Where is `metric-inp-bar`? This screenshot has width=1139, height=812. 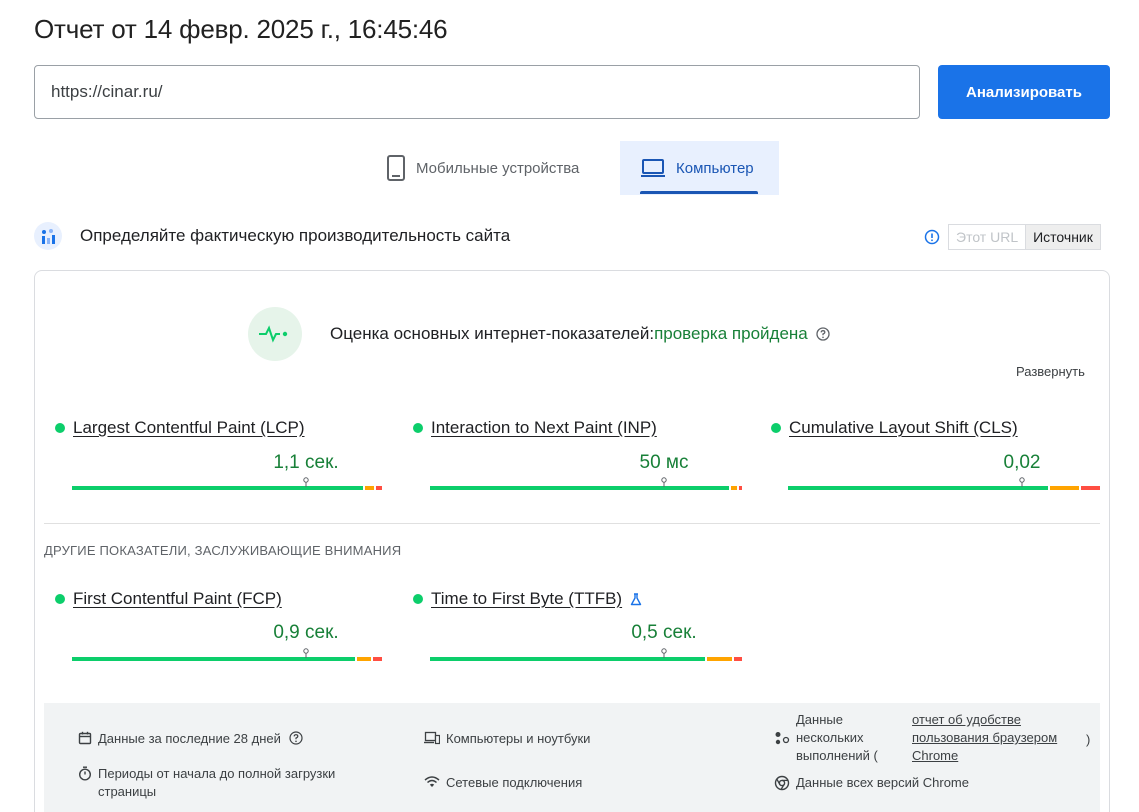
metric-inp-bar is located at coordinates (586, 488).